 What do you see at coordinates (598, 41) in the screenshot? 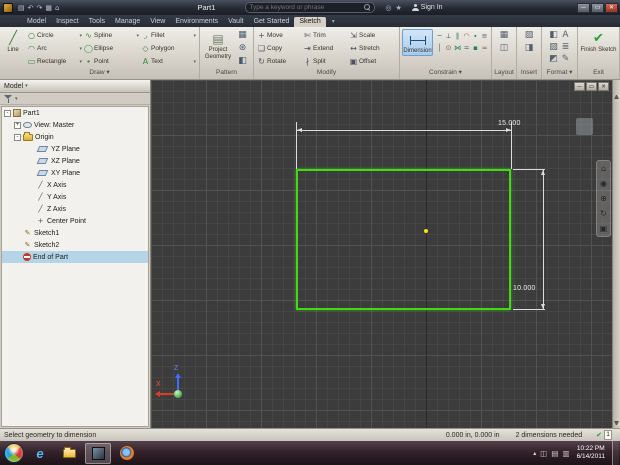
I see `finish-sketch-button: ✔ Finish Sketch` at bounding box center [598, 41].